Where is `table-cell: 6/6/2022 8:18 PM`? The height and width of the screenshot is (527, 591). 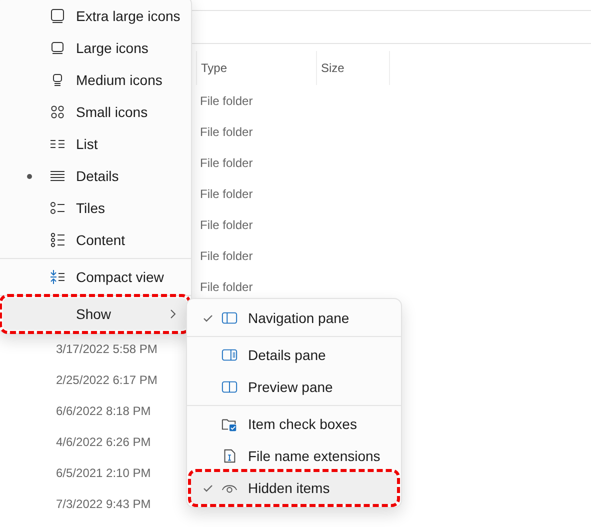 table-cell: 6/6/2022 8:18 PM is located at coordinates (103, 411).